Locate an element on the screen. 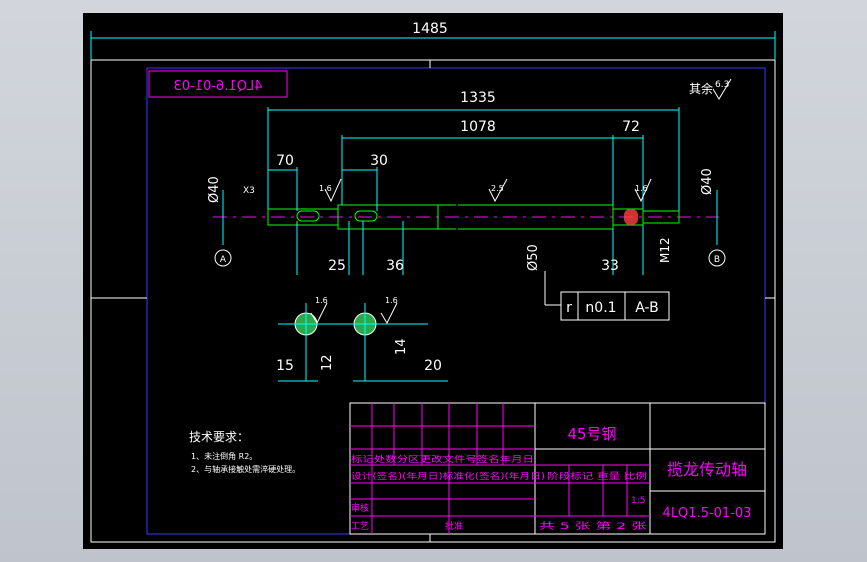  roughness-marks is located at coordinates (488, 190).